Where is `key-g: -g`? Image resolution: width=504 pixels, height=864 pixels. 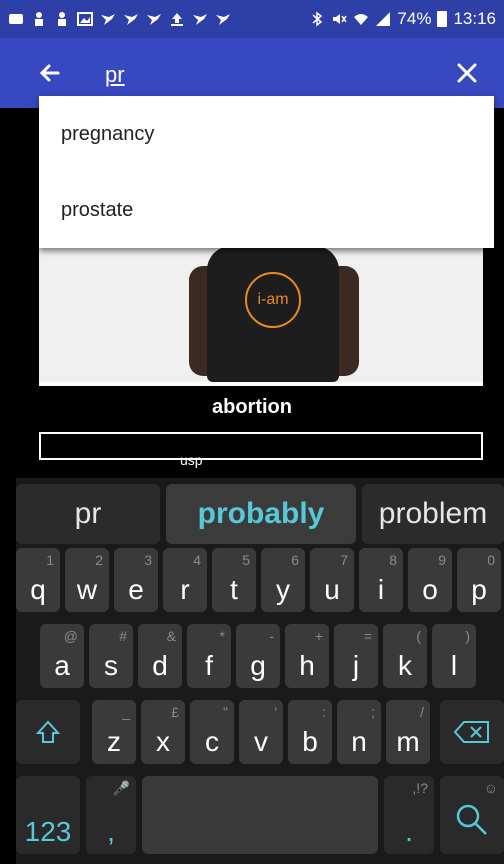 key-g: -g is located at coordinates (258, 656).